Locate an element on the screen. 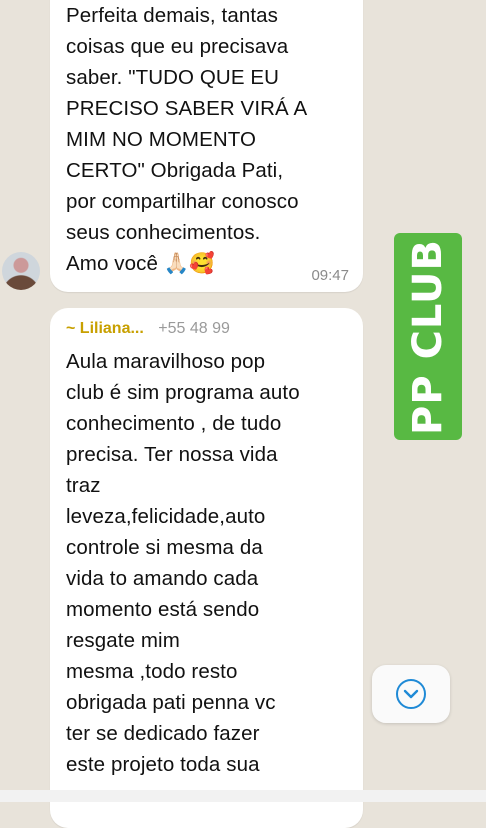 This screenshot has width=486, height=828. sender-phone: +55 48 99 is located at coordinates (194, 328).